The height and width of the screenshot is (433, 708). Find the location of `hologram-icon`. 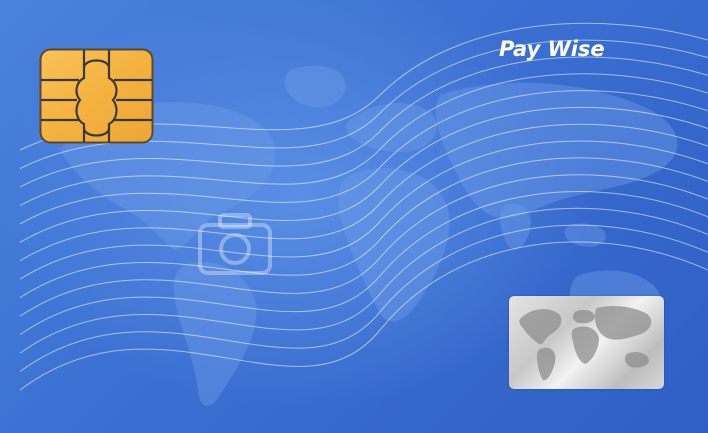

hologram-icon is located at coordinates (586, 342).